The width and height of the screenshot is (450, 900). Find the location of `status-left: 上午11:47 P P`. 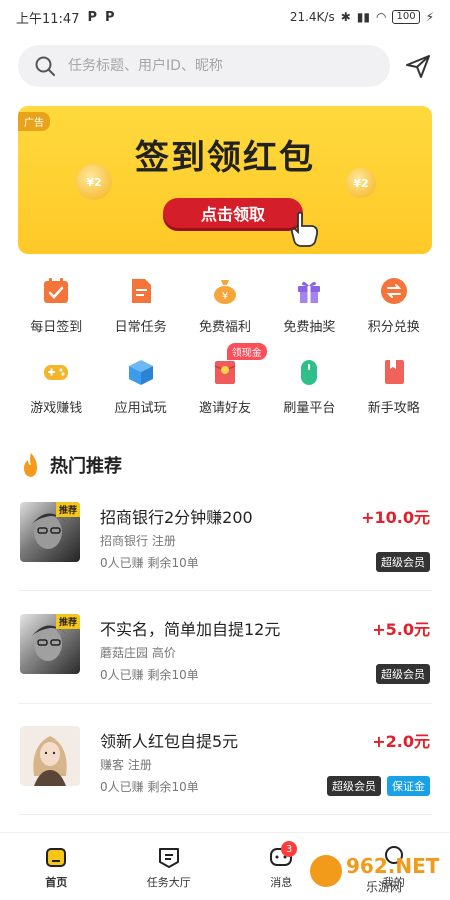

status-left: 上午11:47 P P is located at coordinates (65, 17).